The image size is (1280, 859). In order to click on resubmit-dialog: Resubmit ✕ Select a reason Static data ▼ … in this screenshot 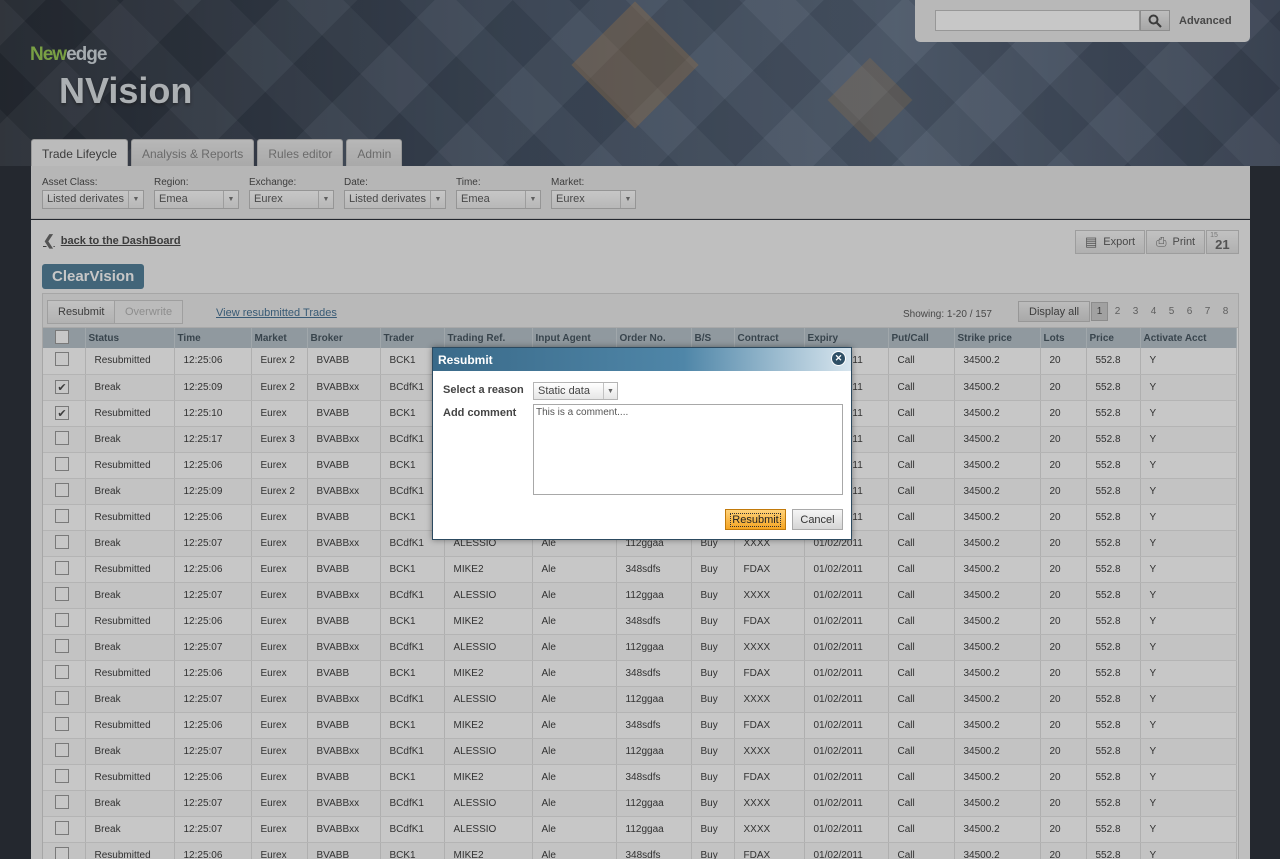, I will do `click(642, 443)`.